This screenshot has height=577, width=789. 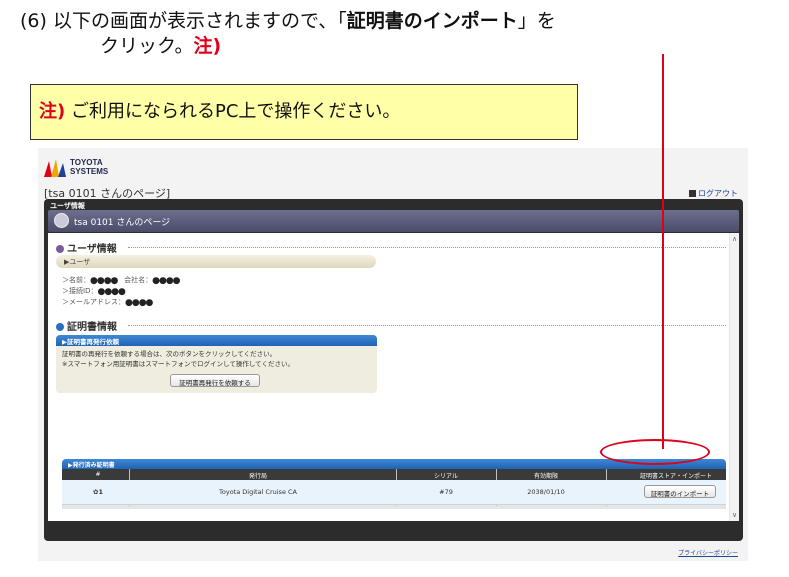 I want to click on cert-info-title: 証明書情報, so click(x=86, y=325).